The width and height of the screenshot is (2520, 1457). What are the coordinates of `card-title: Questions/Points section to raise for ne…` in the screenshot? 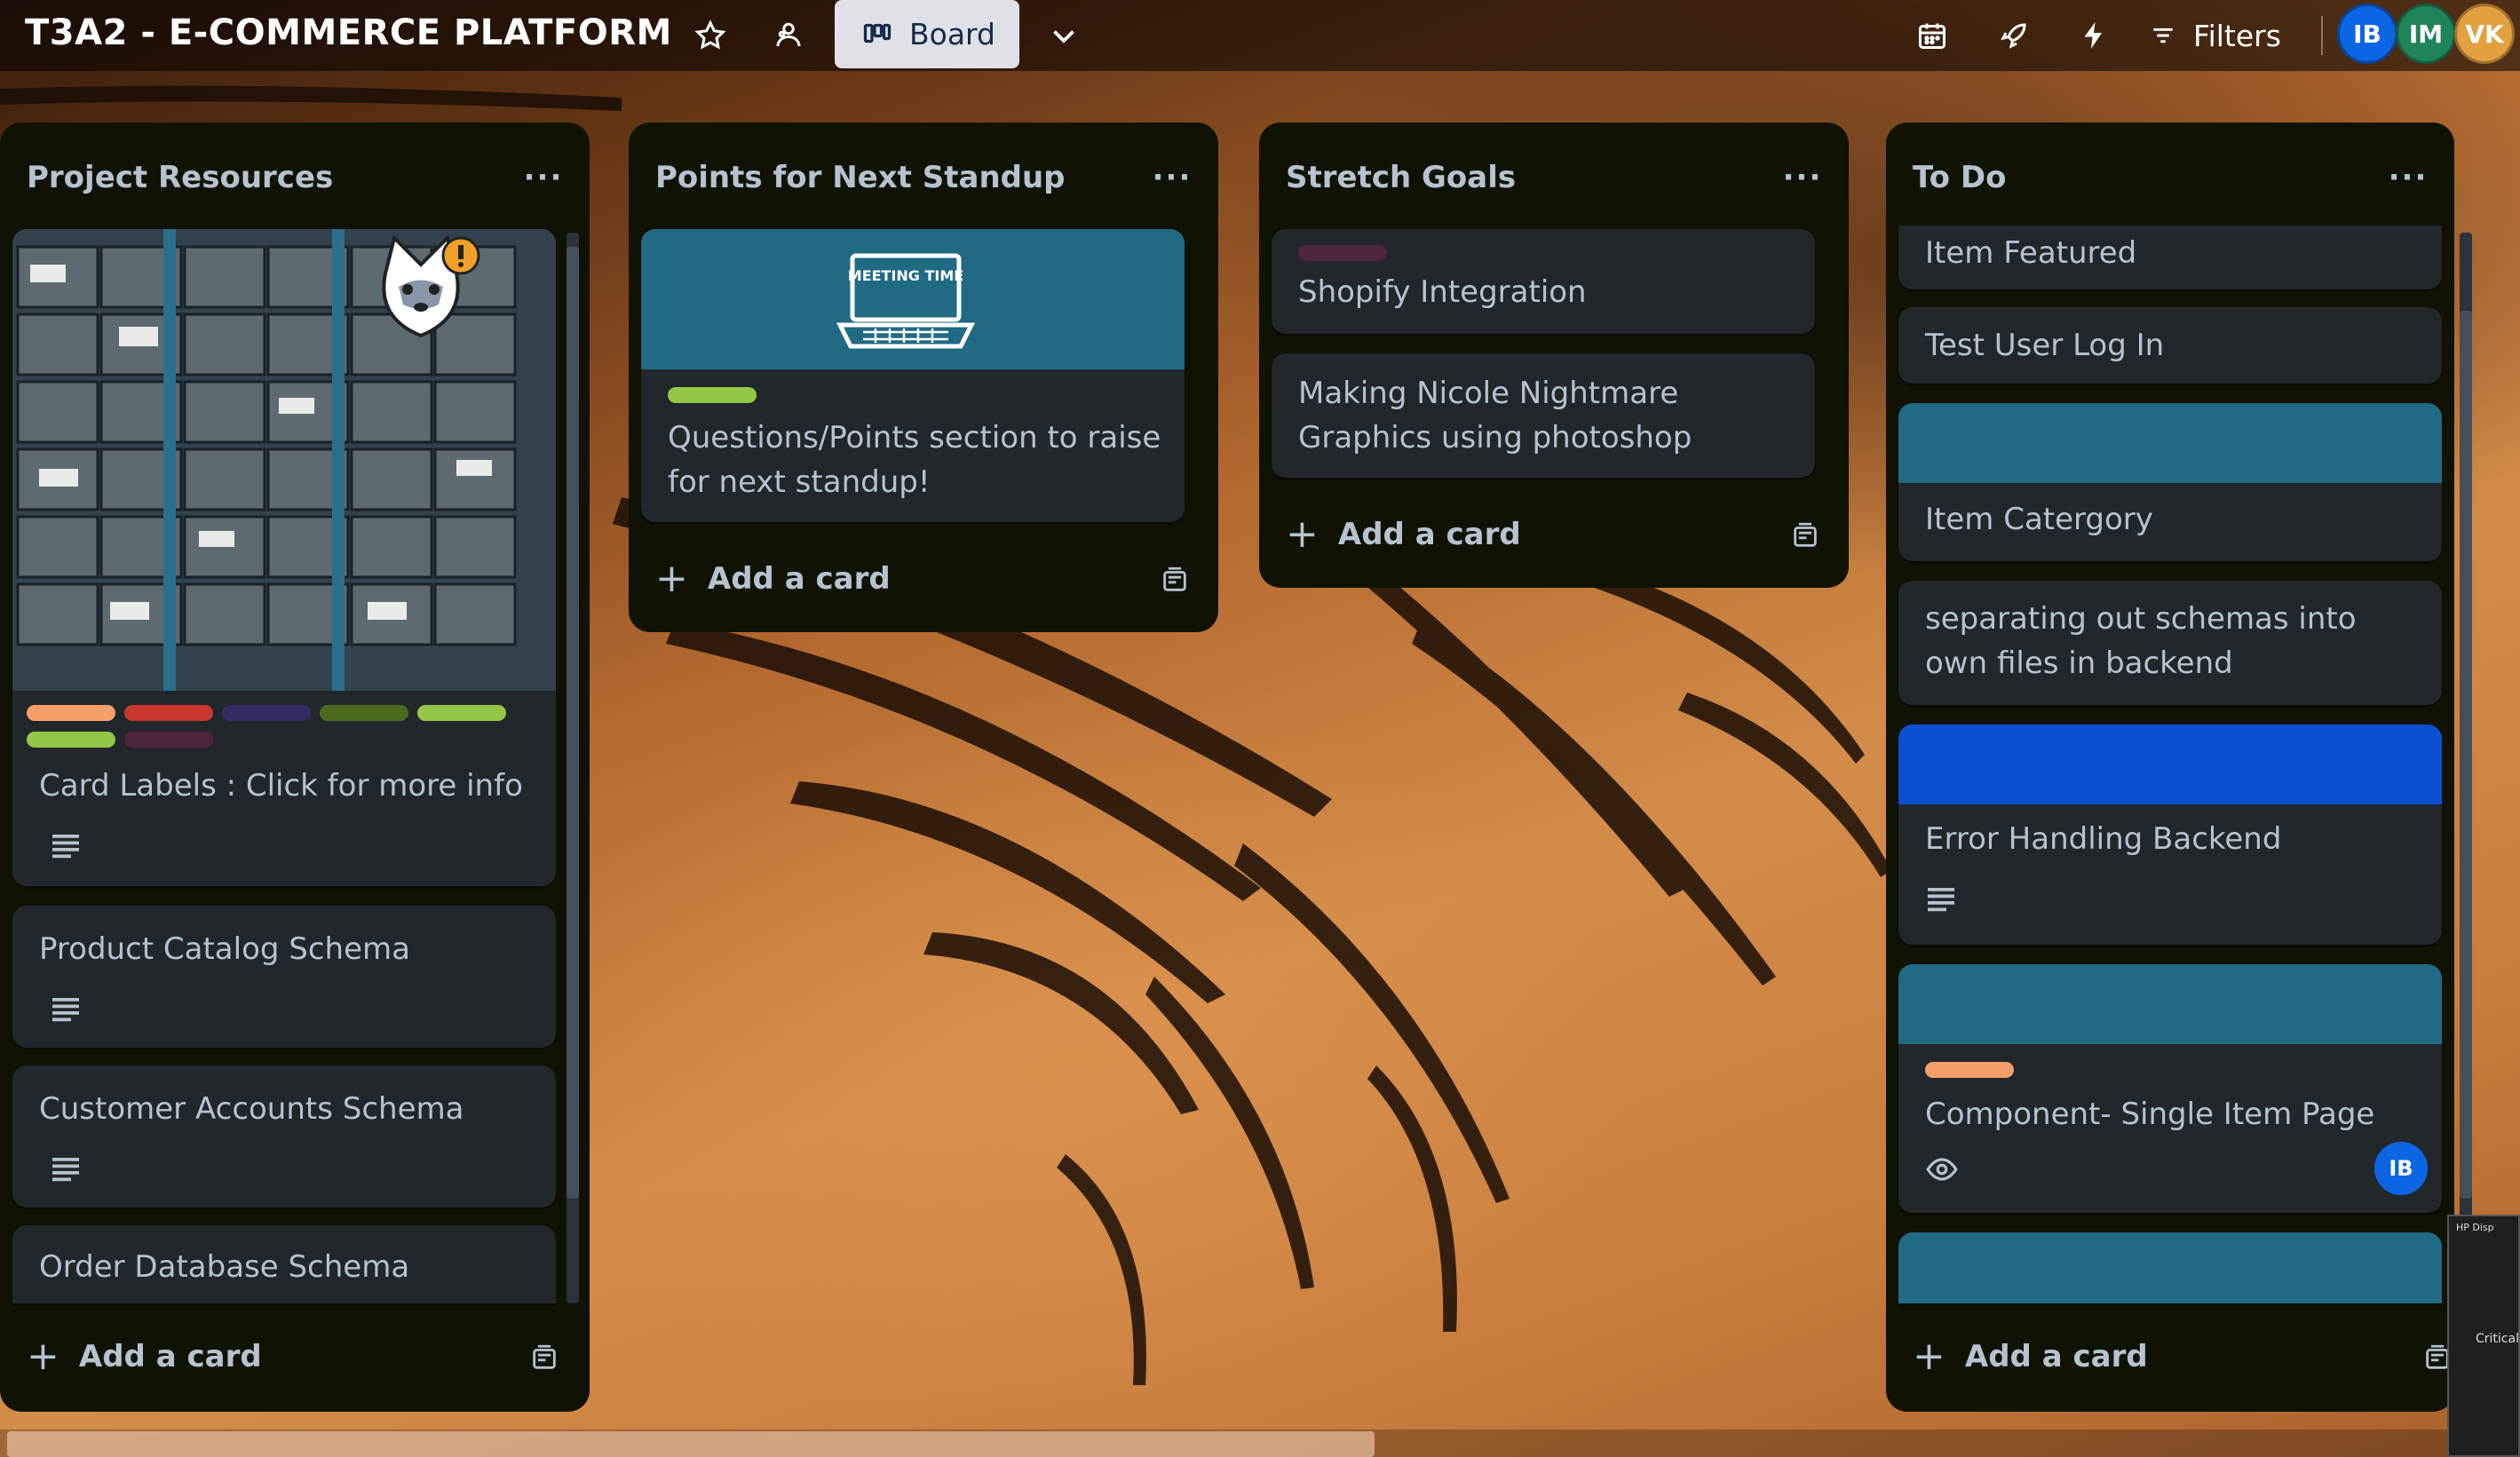 It's located at (914, 460).